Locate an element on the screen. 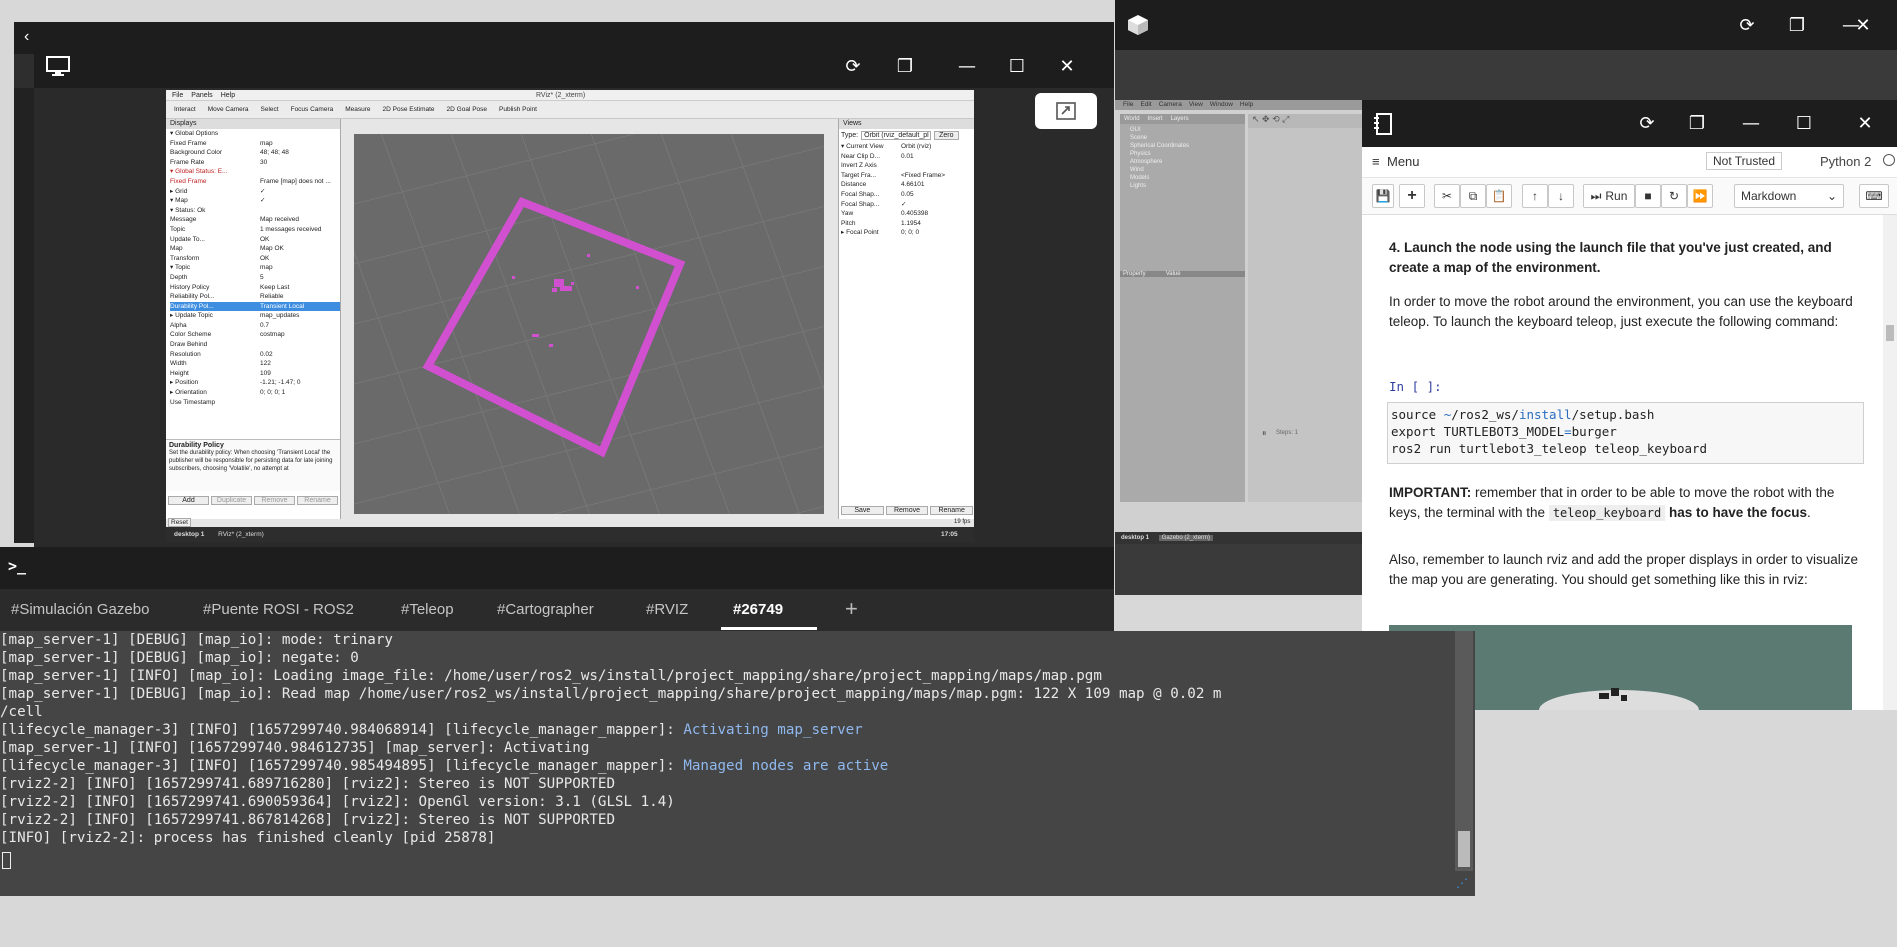 This screenshot has height=947, width=1897. notebook-minimize-icon: — is located at coordinates (1751, 123).